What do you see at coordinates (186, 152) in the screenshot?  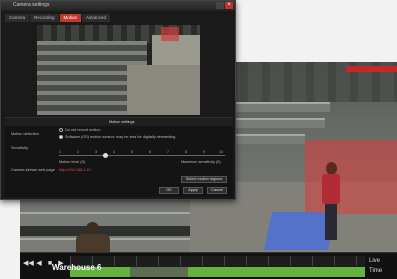 I see `scale-tick: 8` at bounding box center [186, 152].